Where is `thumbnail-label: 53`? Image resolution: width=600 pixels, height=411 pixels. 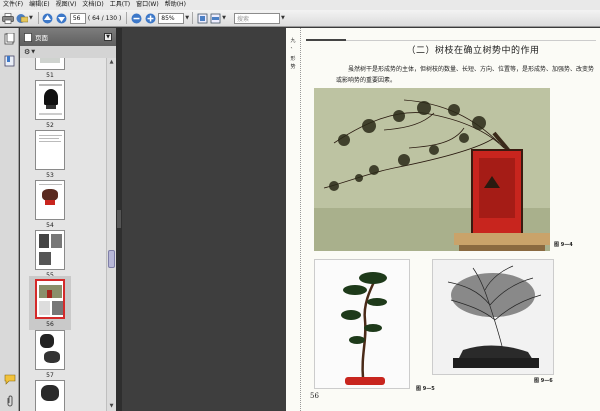 thumbnail-label: 53 is located at coordinates (50, 175).